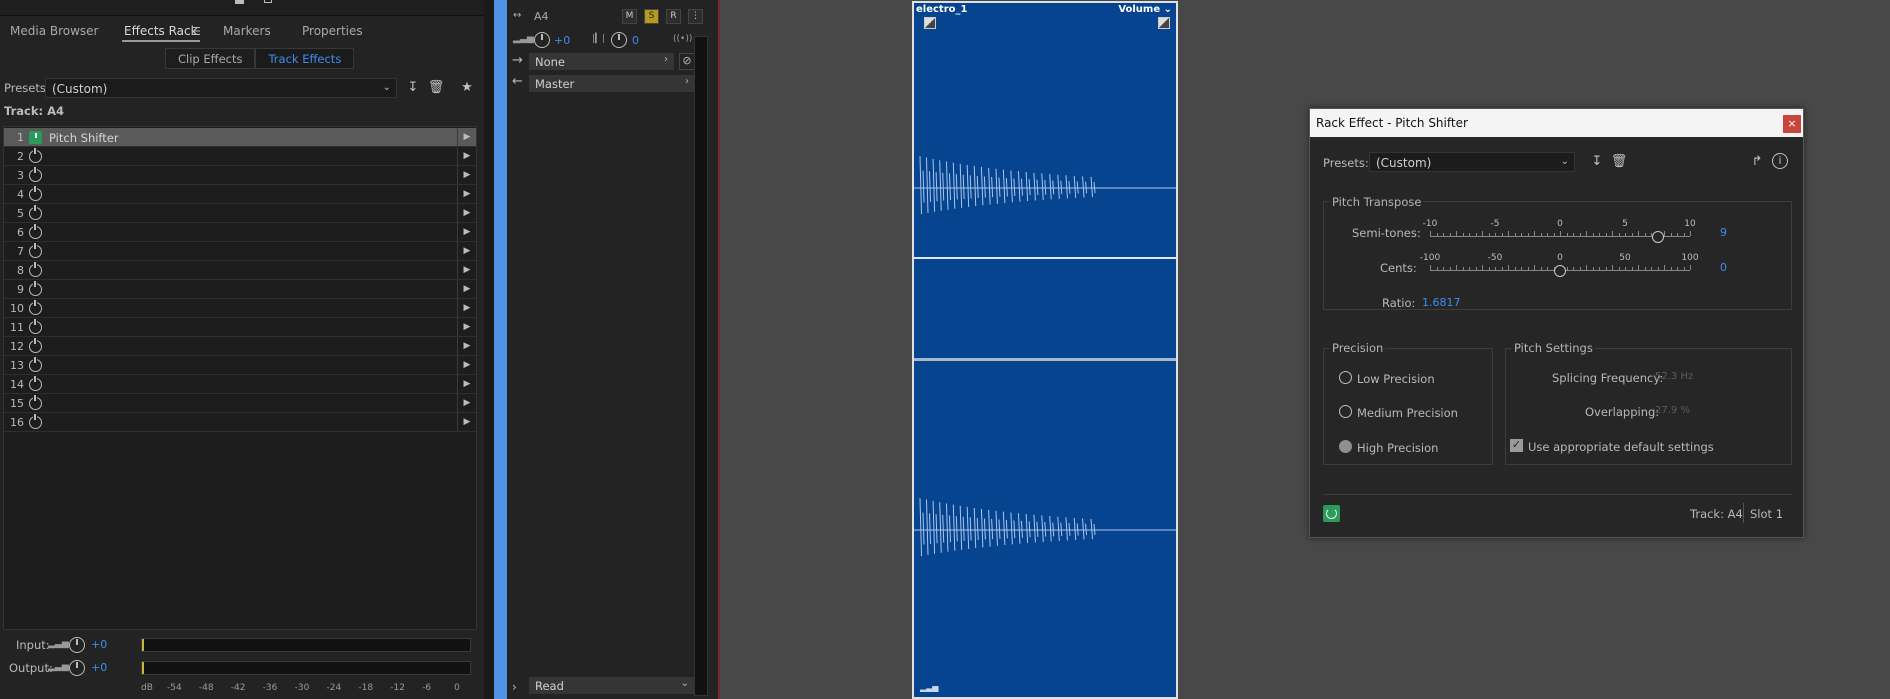 The image size is (1890, 699). What do you see at coordinates (619, 40) in the screenshot?
I see `pan-knob` at bounding box center [619, 40].